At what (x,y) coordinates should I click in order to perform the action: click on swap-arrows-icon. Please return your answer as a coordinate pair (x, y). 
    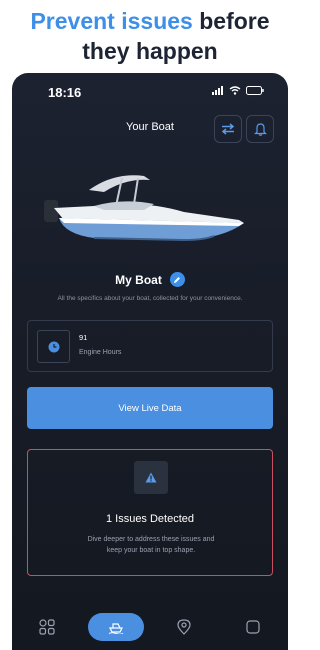
    Looking at the image, I should click on (228, 129).